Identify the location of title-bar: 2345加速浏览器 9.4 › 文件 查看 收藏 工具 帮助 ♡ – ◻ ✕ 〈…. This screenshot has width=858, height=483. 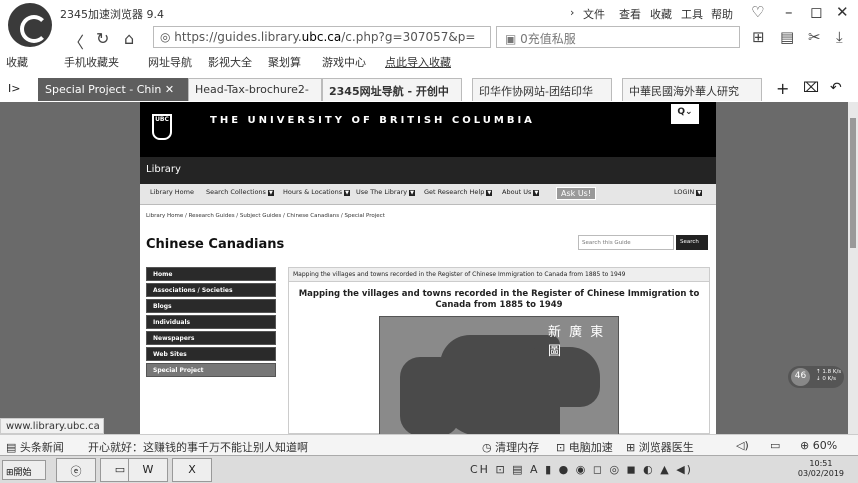
(429, 26).